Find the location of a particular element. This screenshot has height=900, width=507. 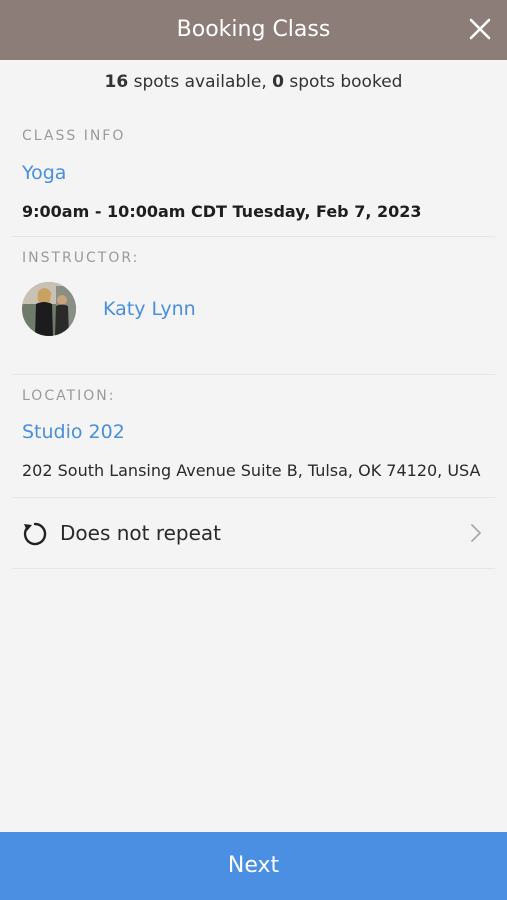

spots-available-count: 16 is located at coordinates (116, 82).